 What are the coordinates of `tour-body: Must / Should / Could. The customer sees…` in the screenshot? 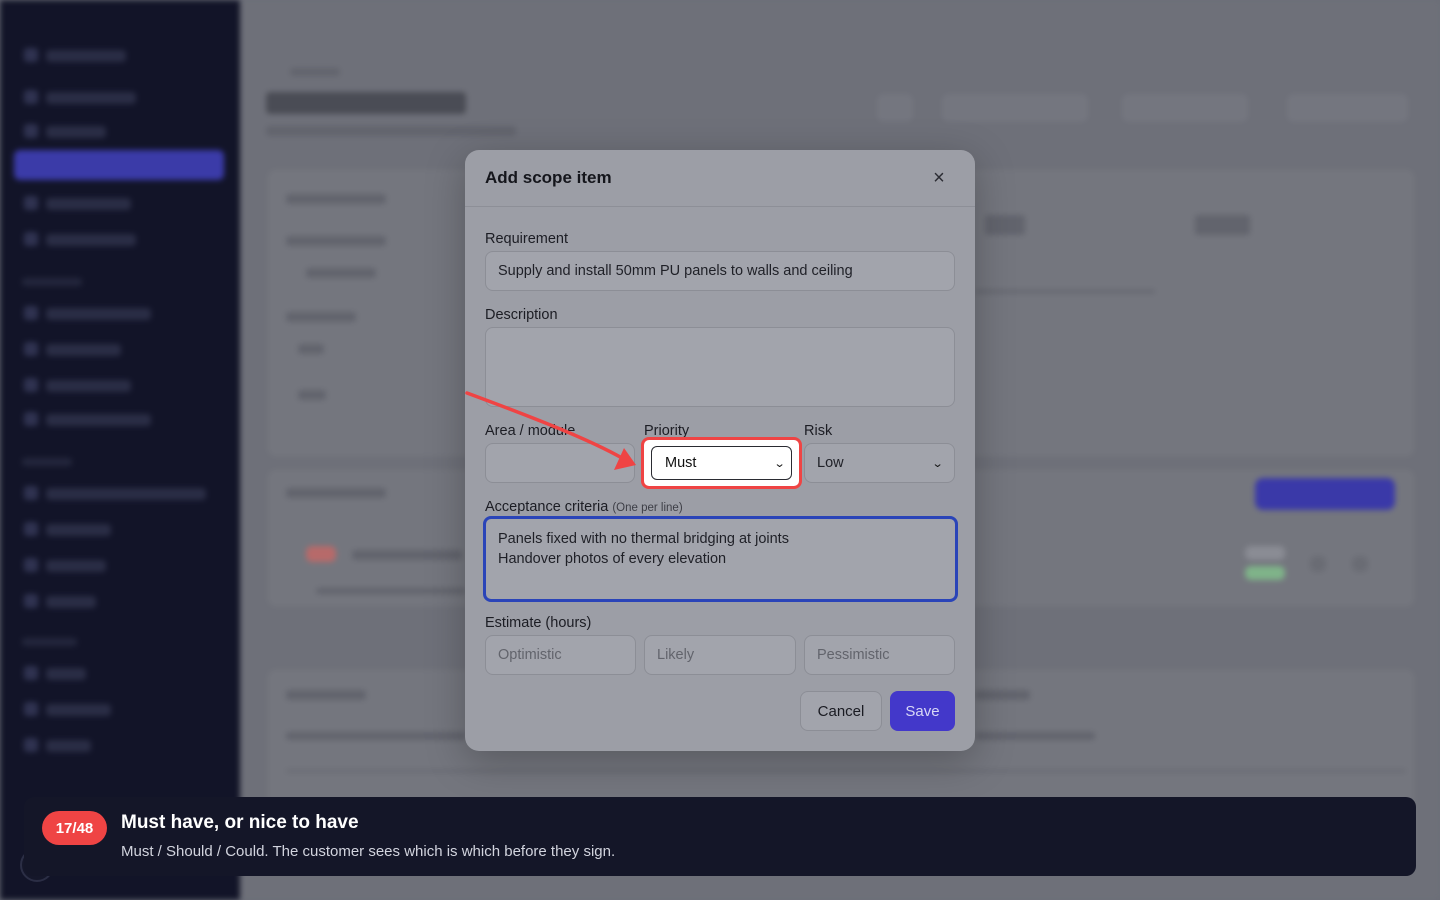 It's located at (368, 851).